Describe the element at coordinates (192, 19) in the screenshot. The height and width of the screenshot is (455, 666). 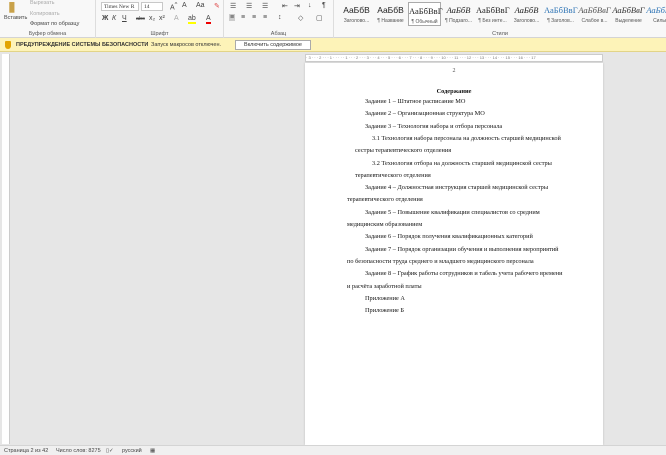
I see `highlight-icon: ab` at that location.